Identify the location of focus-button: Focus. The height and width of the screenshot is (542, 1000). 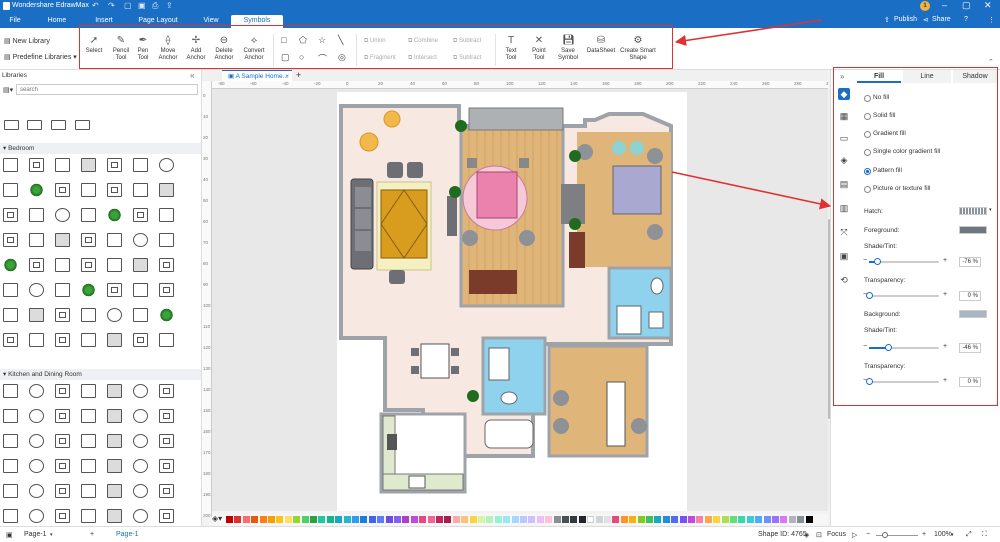
(836, 534).